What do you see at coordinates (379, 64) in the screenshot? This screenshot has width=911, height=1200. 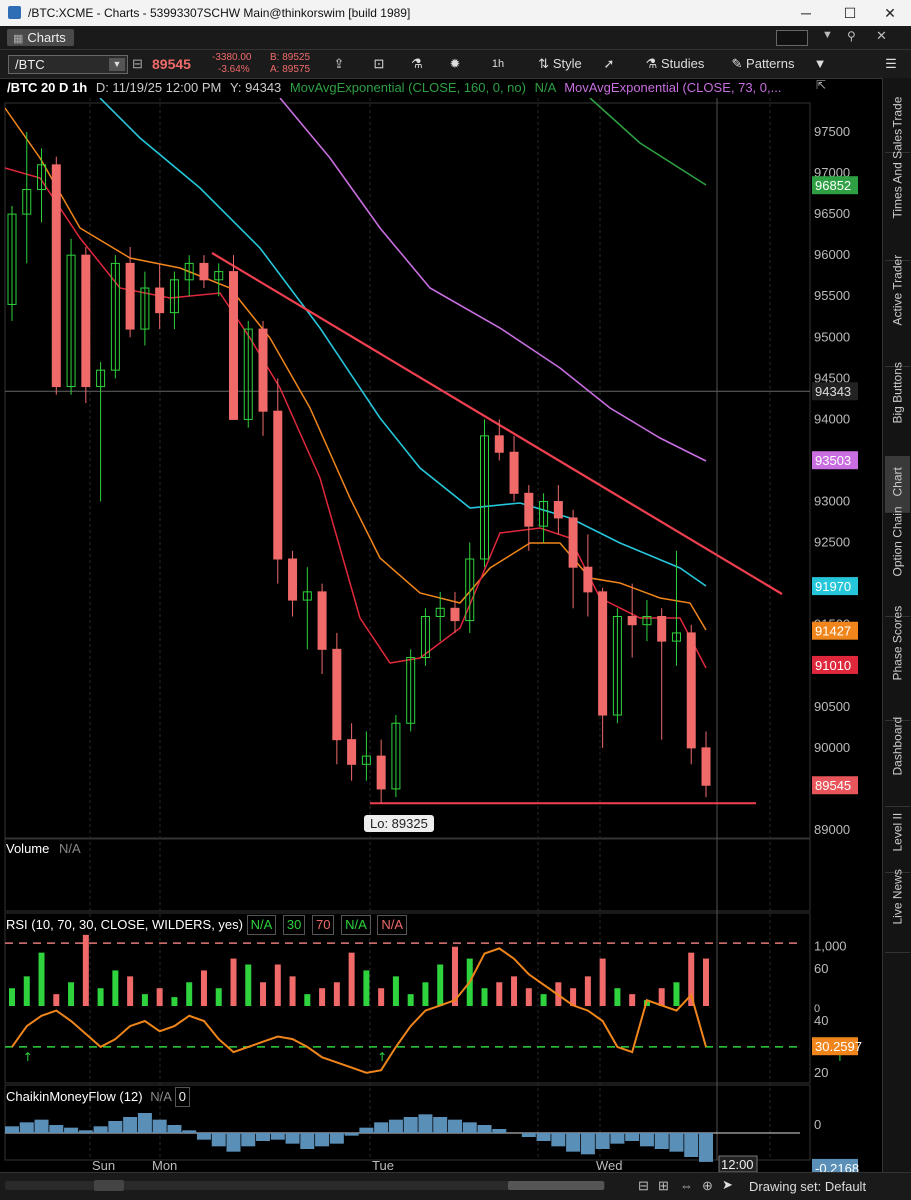 I see `snapshot-icon: ⊡` at bounding box center [379, 64].